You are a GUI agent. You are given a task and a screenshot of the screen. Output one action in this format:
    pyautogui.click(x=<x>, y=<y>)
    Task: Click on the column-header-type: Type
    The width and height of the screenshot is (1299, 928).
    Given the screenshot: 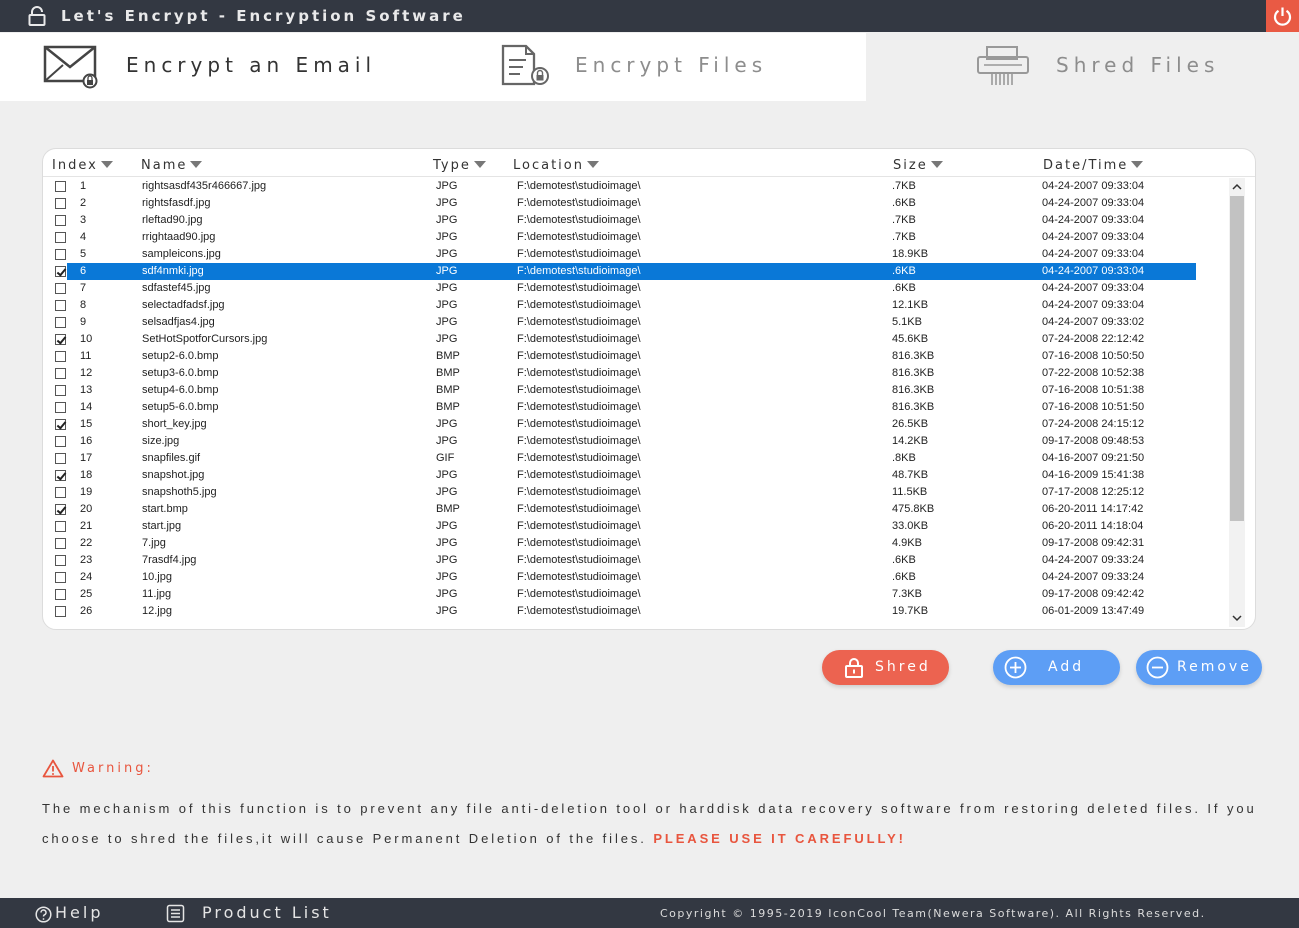 What is the action you would take?
    pyautogui.click(x=459, y=165)
    